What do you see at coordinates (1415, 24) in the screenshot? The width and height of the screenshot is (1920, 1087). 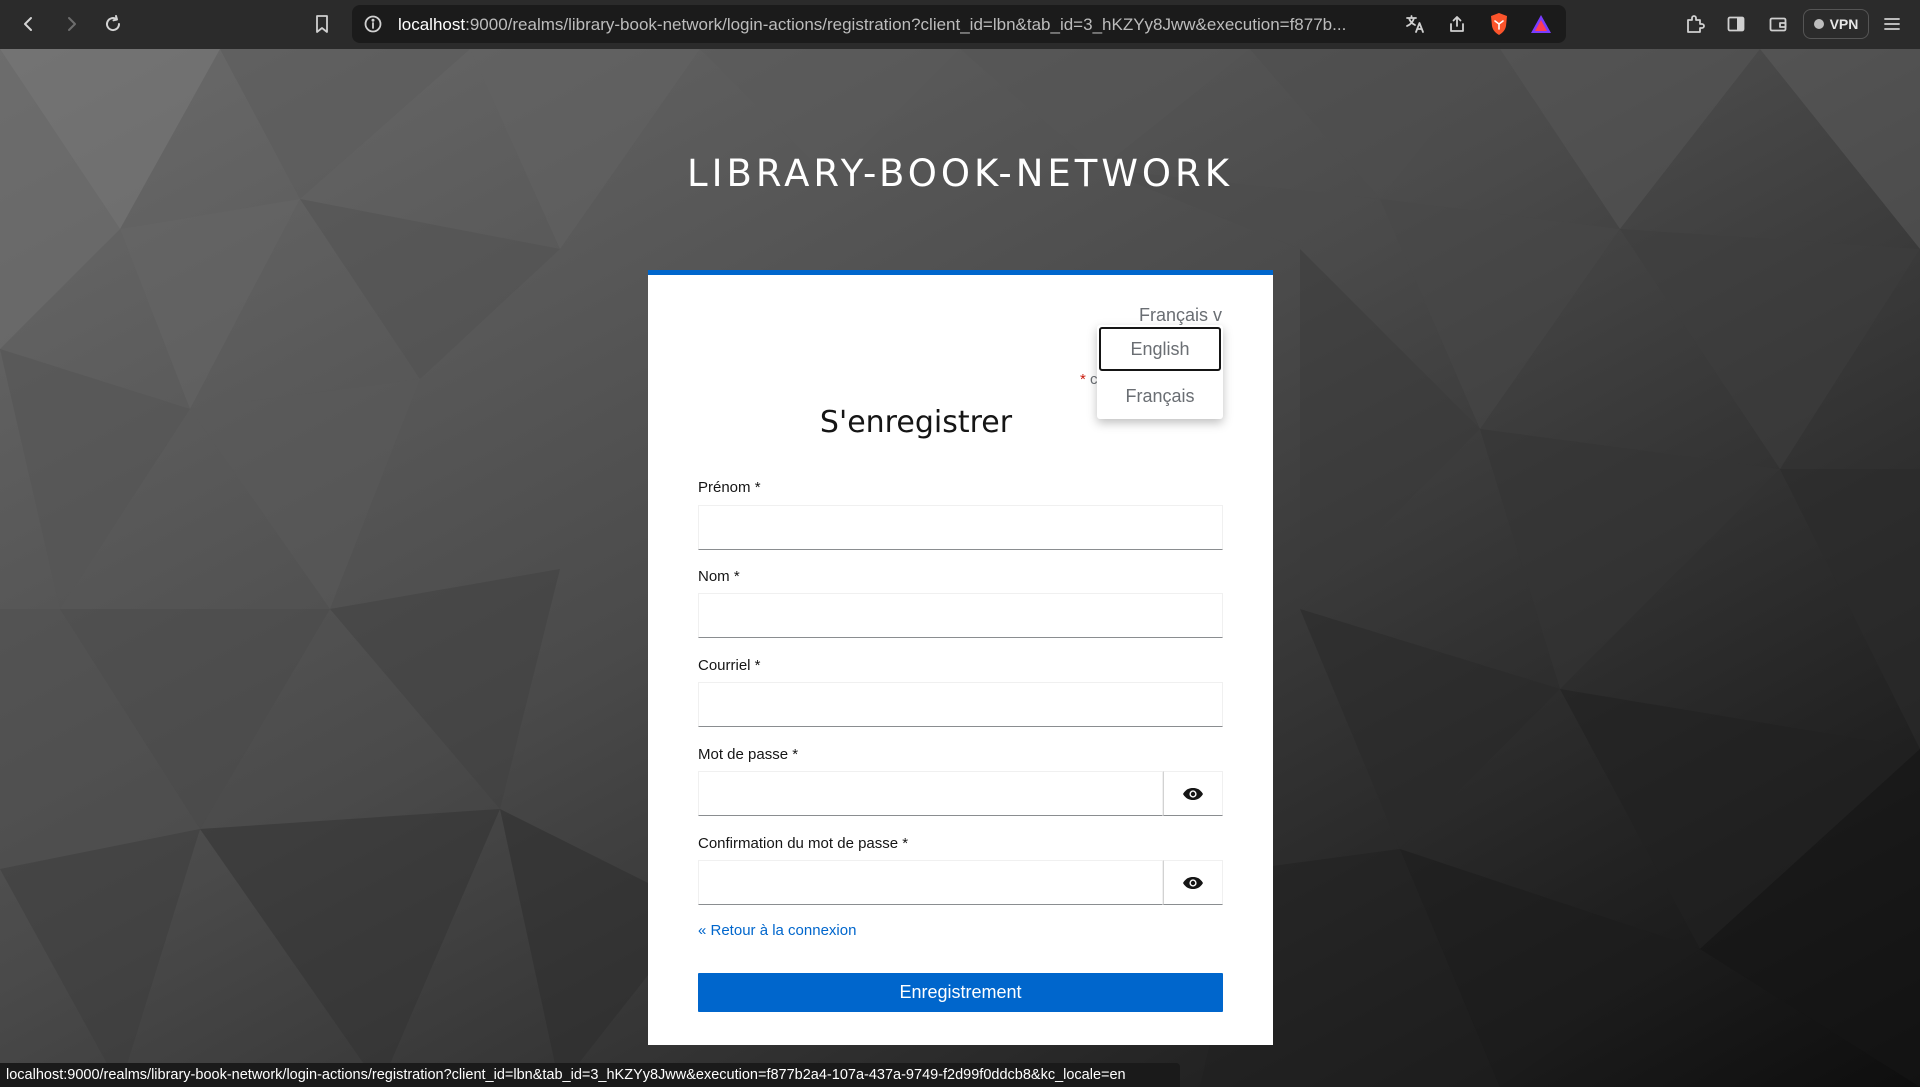 I see `translate-icon` at bounding box center [1415, 24].